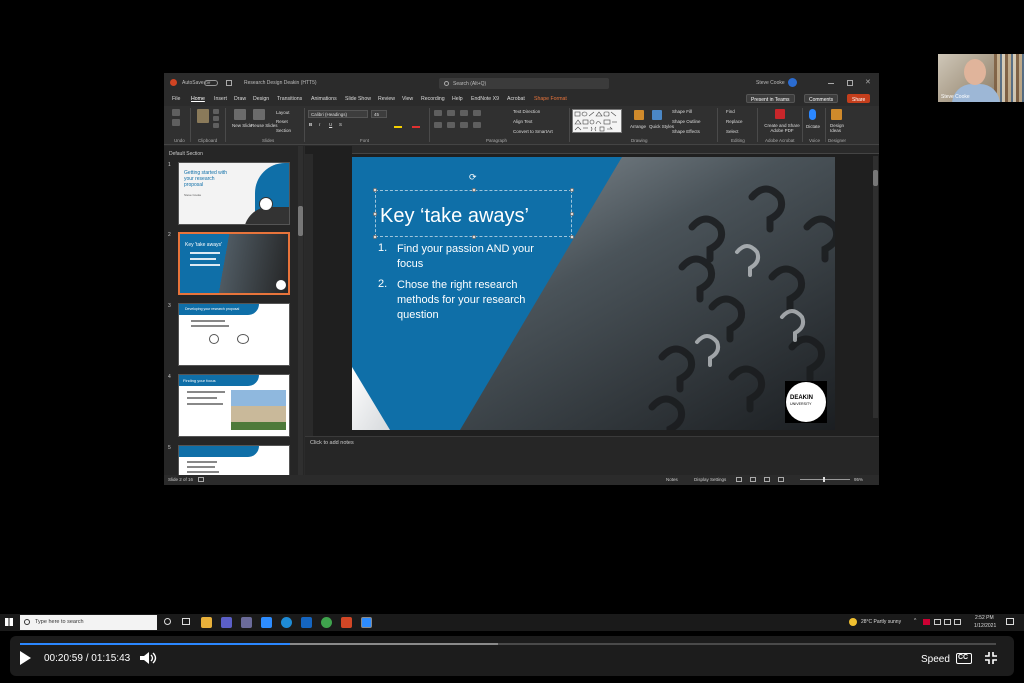 Image resolution: width=1024 pixels, height=683 pixels. I want to click on windows-start-icon, so click(9, 622).